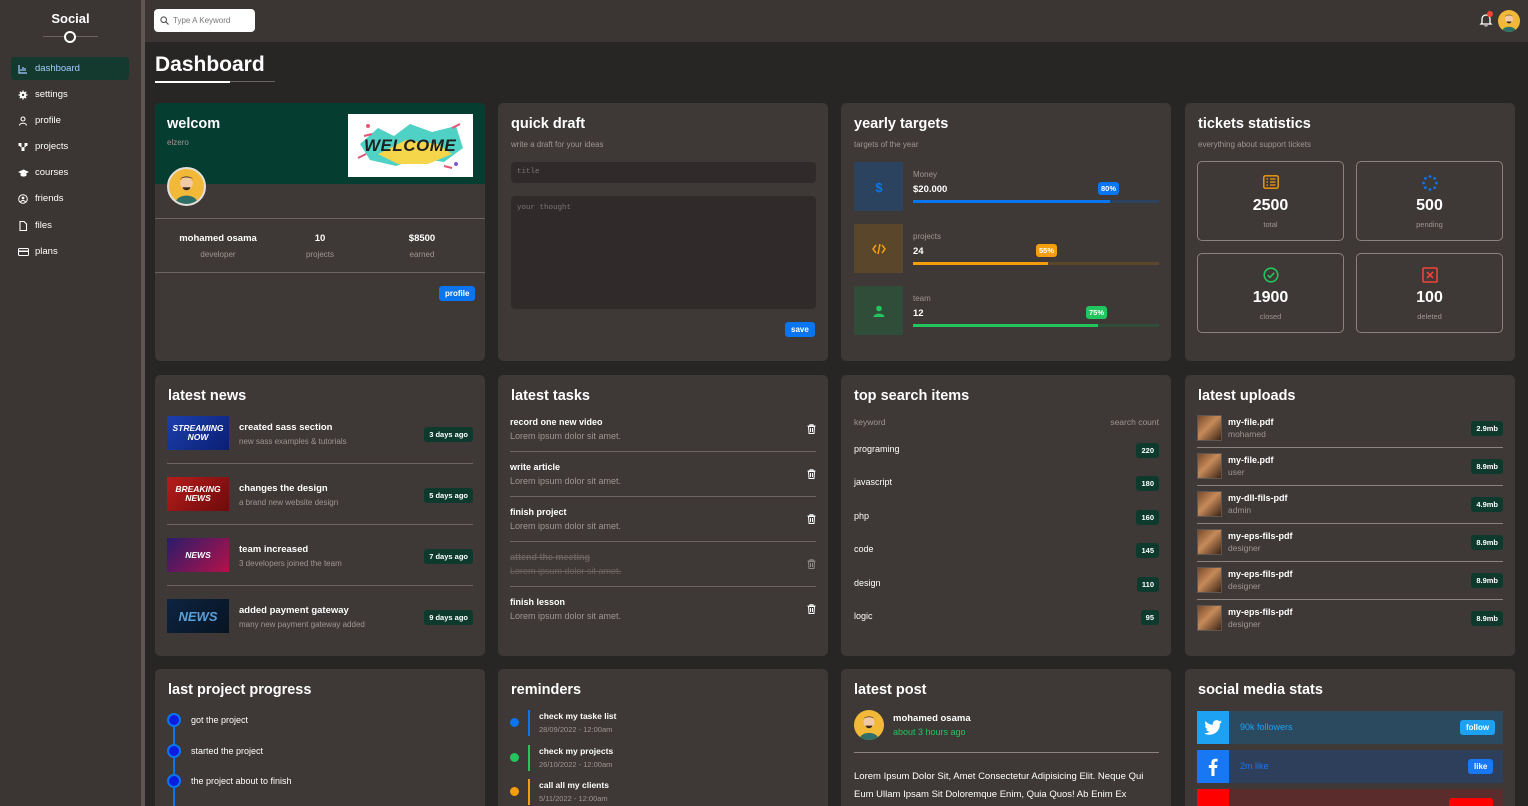  Describe the element at coordinates (174, 720) in the screenshot. I see `progress-step-dot` at that location.